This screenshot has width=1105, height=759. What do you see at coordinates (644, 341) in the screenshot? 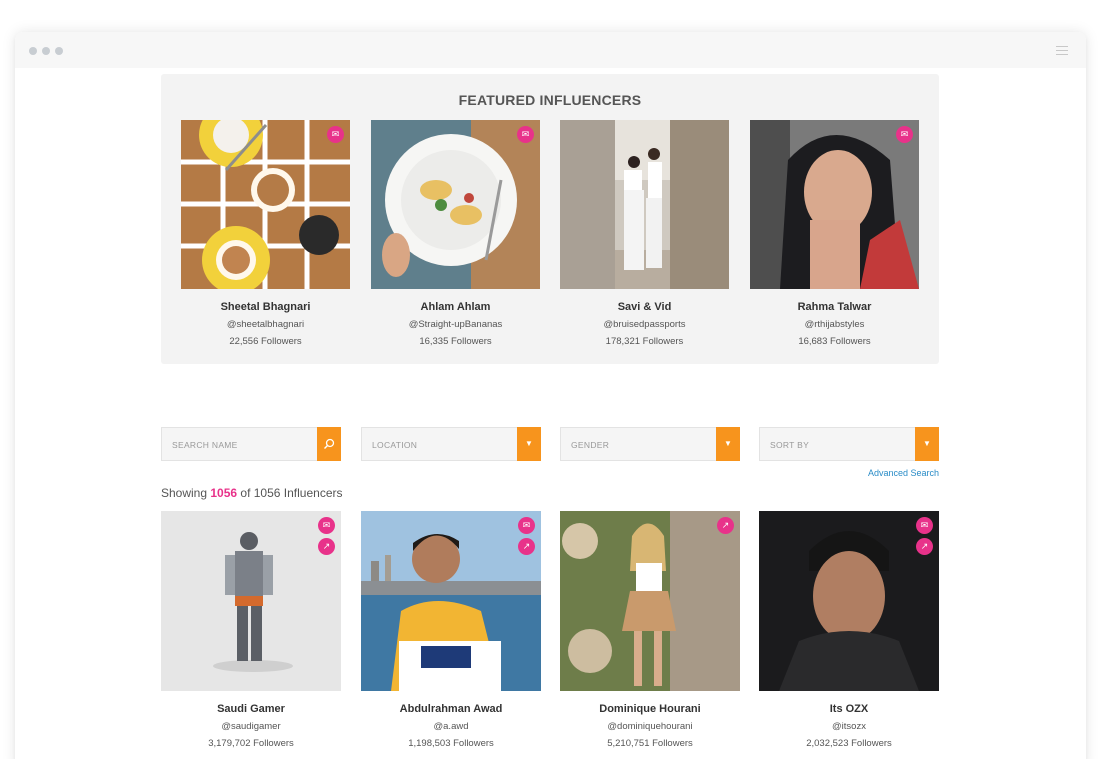
I see `influencer-followers: 178,321 Followers` at bounding box center [644, 341].